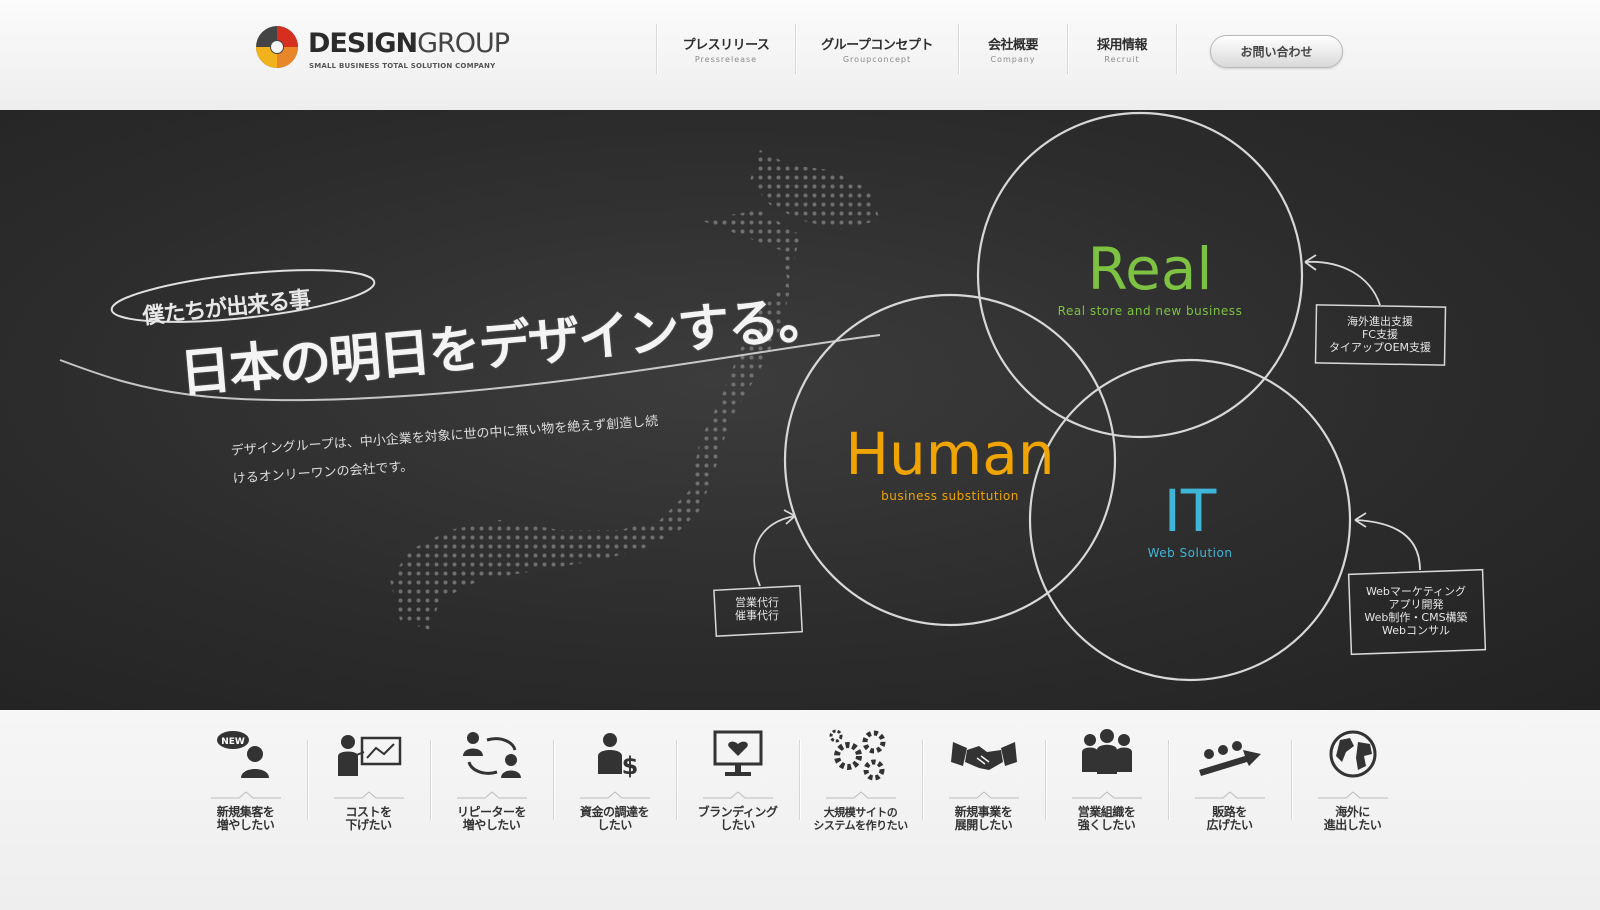 The height and width of the screenshot is (910, 1600). Describe the element at coordinates (1106, 751) in the screenshot. I see `team-icon` at that location.